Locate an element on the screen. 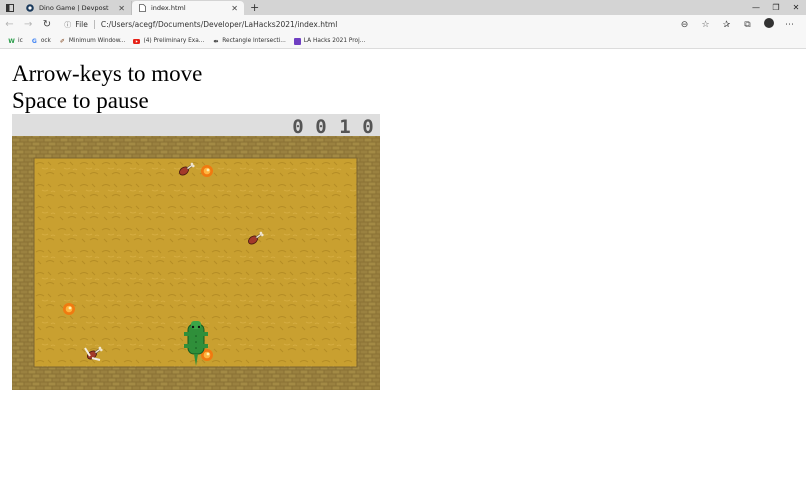  minimize-icon: — is located at coordinates (756, 7).